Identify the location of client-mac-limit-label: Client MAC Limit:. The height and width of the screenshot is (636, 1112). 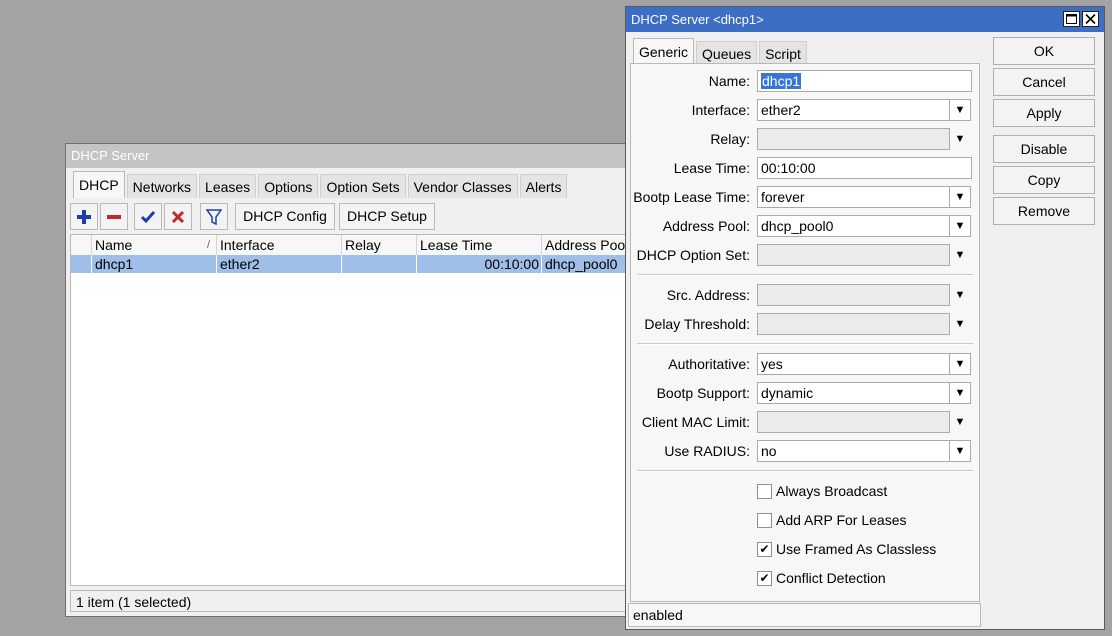
(695, 422).